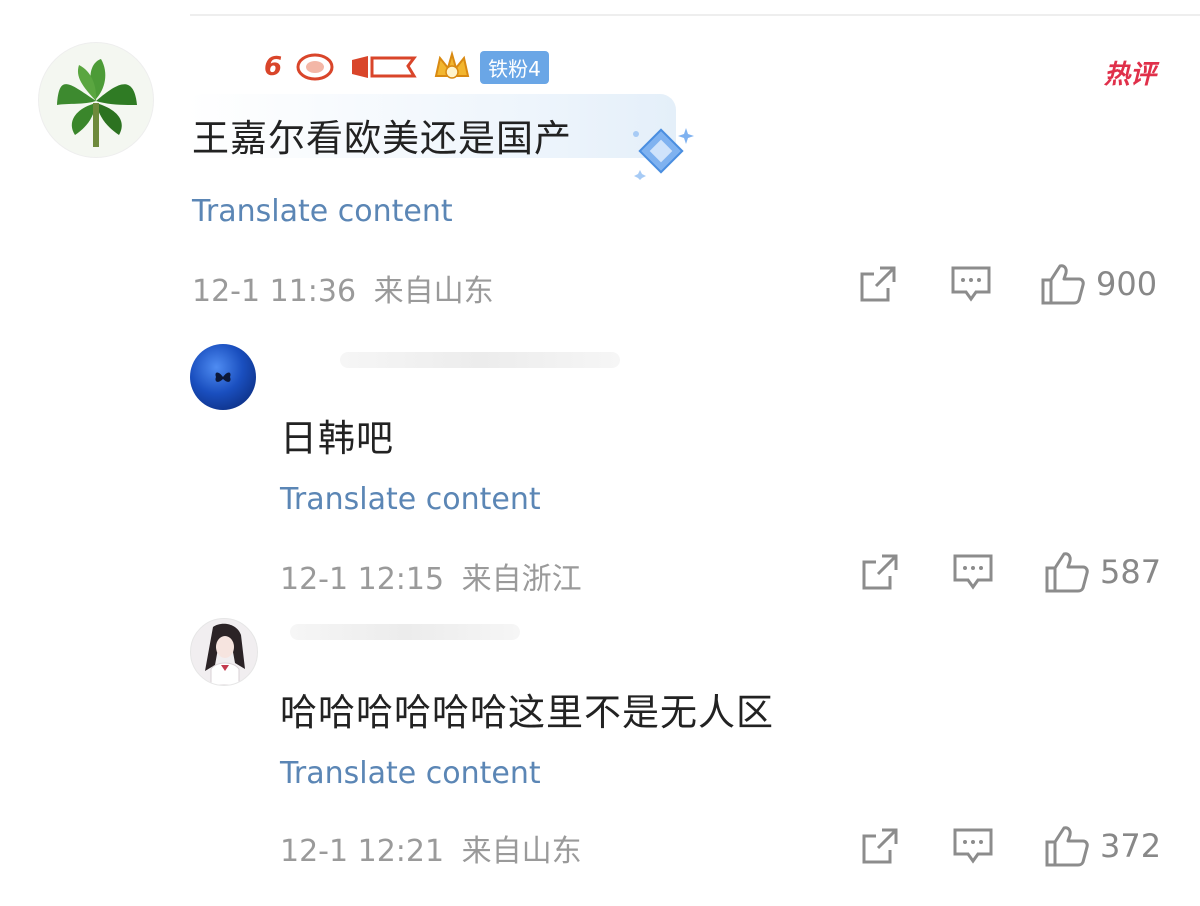 The image size is (1200, 906). I want to click on user-badges: 6 铁粉4, so click(406, 67).